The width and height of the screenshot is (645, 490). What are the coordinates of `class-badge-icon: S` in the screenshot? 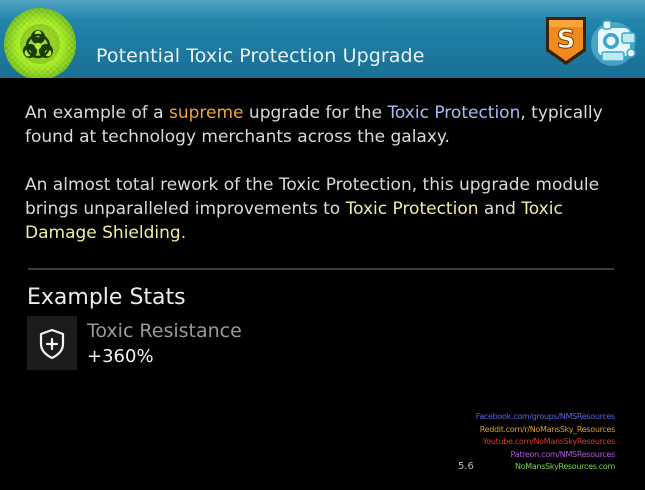 It's located at (566, 41).